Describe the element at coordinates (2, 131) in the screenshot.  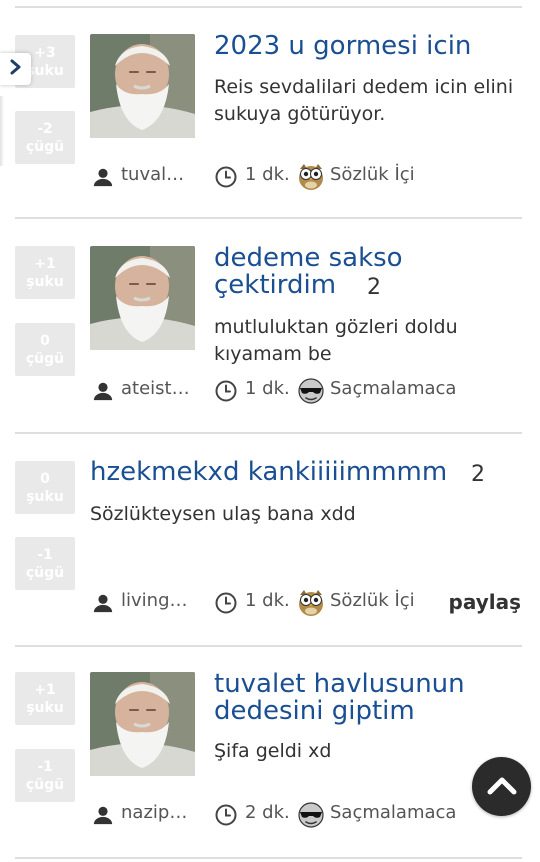
I see `sidebar-edge` at that location.